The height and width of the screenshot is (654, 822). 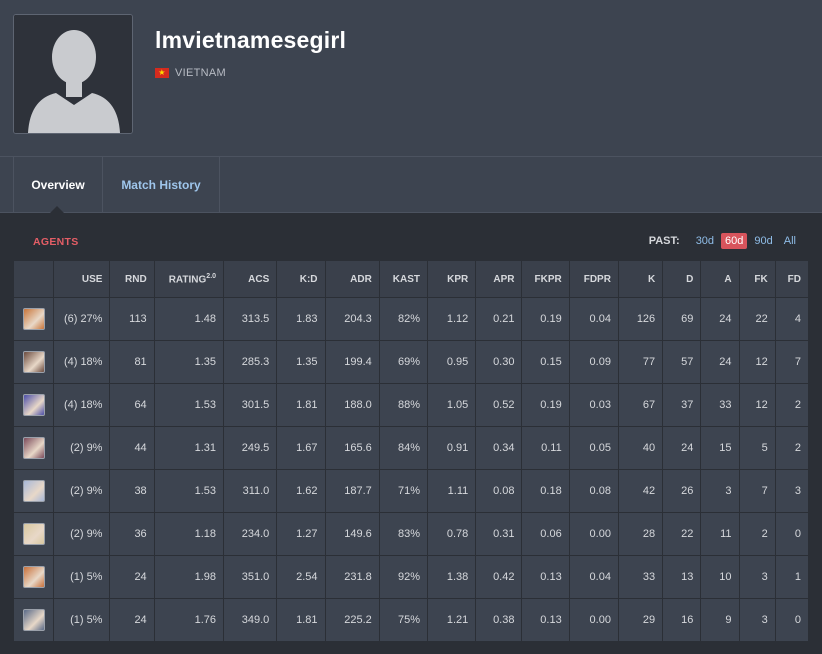 I want to click on cell-kpr: 0.78, so click(x=452, y=534).